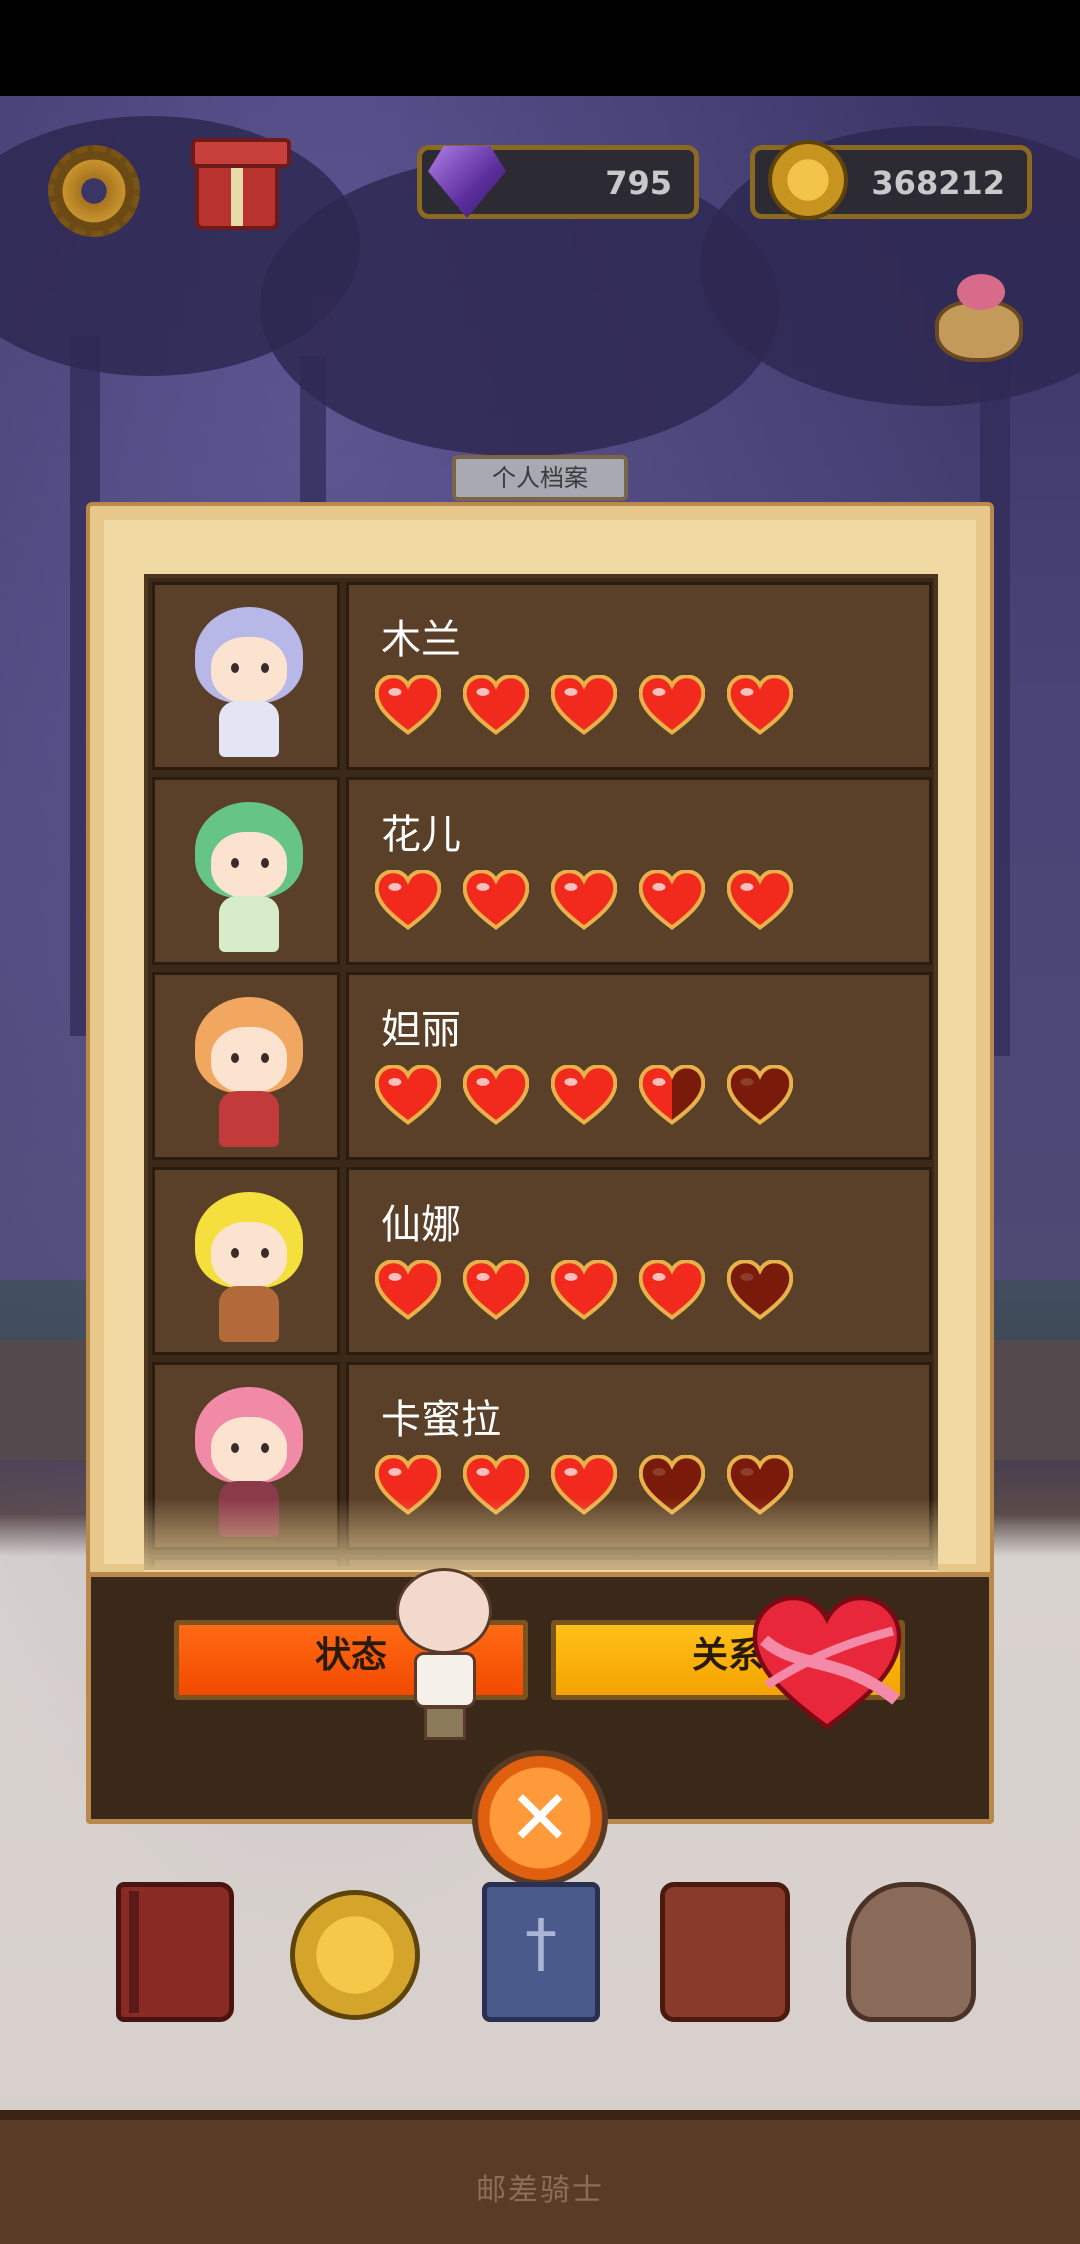  I want to click on ribbon-heart-icon, so click(827, 1664).